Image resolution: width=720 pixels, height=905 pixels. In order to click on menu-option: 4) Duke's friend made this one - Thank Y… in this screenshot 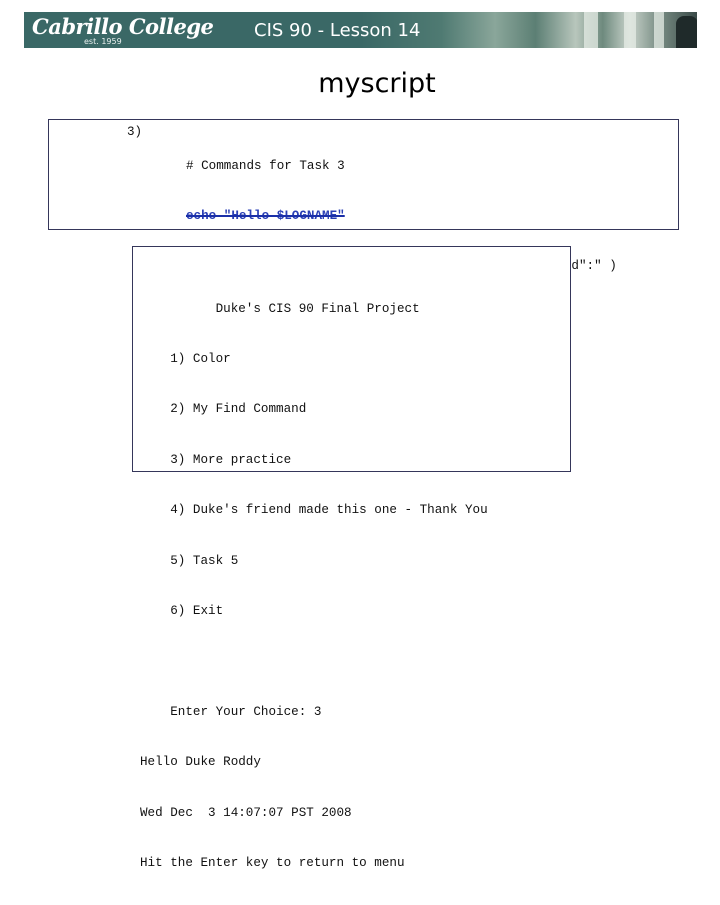, I will do `click(314, 510)`.